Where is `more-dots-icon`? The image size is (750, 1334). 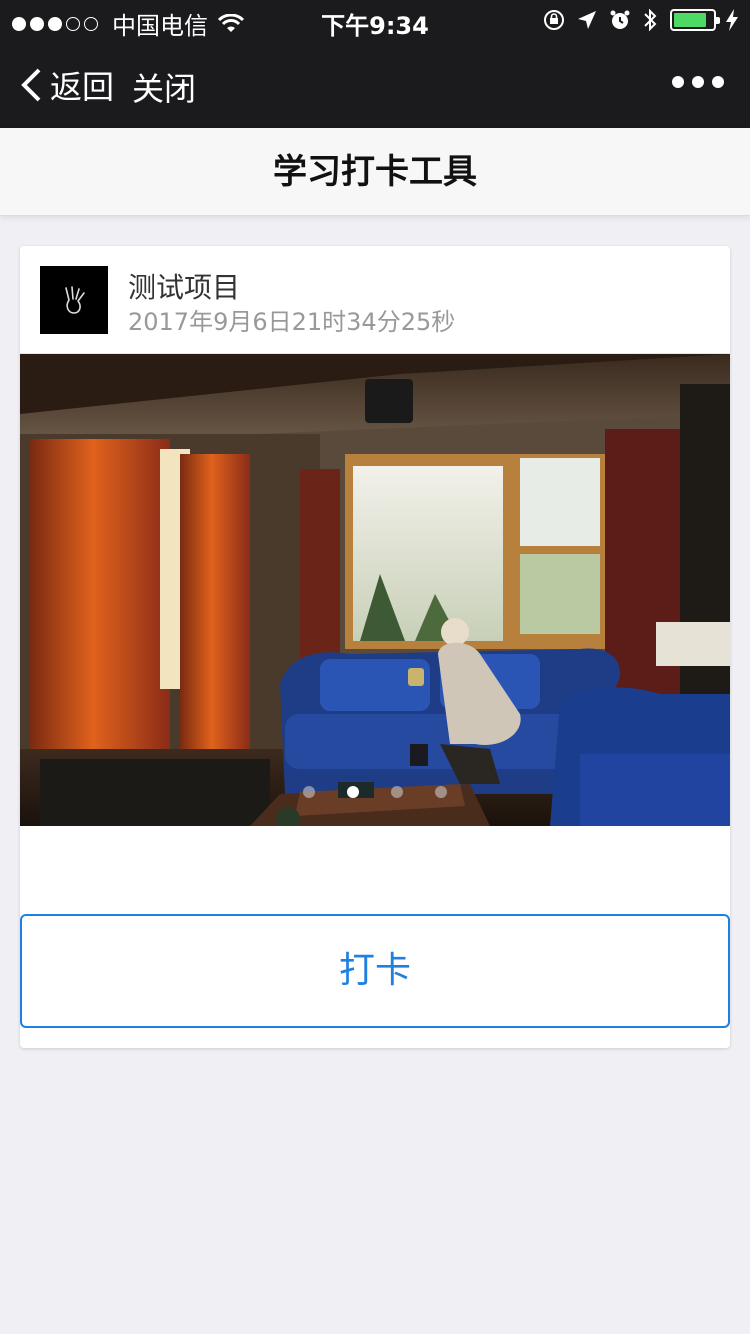 more-dots-icon is located at coordinates (694, 82).